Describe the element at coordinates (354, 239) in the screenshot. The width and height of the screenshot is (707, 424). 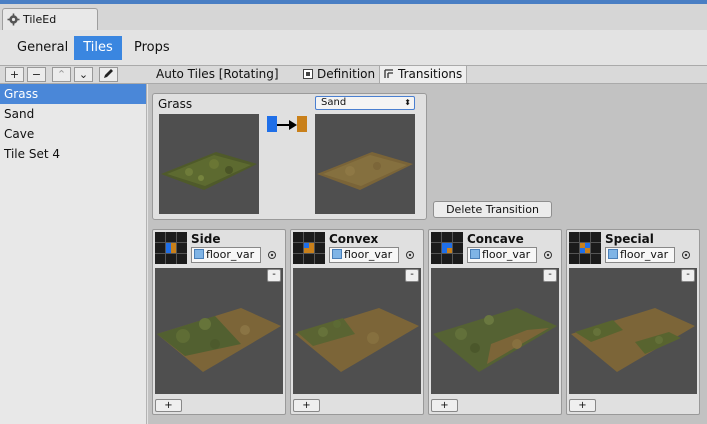
I see `panel-title: Convex` at that location.